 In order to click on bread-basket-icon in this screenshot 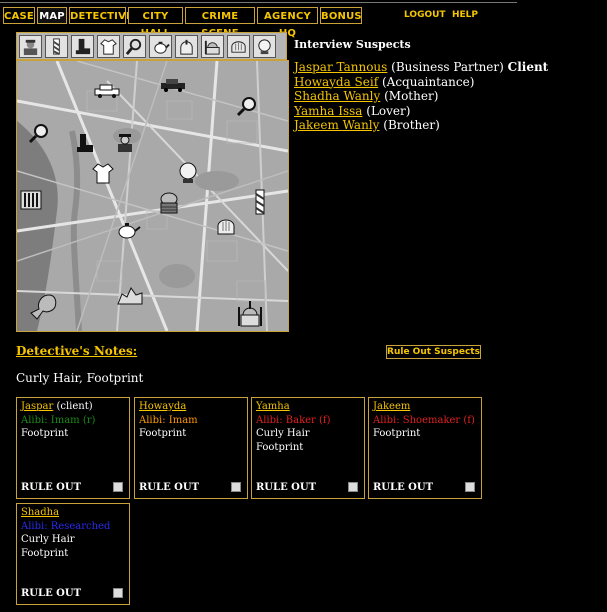, I will do `click(169, 205)`.